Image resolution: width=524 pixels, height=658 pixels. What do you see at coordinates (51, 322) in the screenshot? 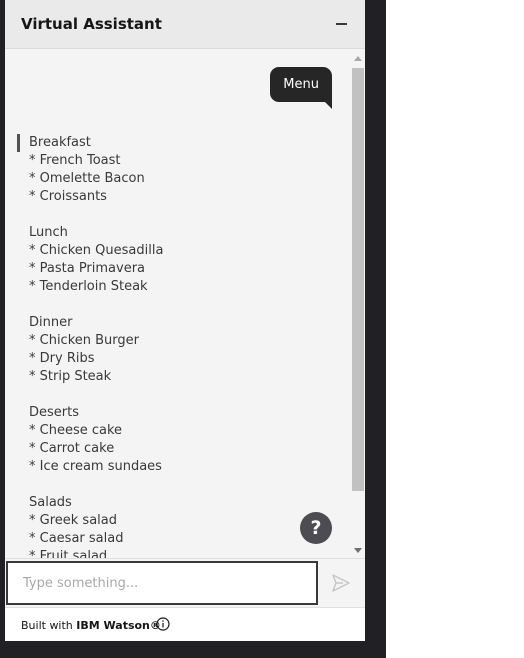
I see `menu-section-heading: Dinner` at bounding box center [51, 322].